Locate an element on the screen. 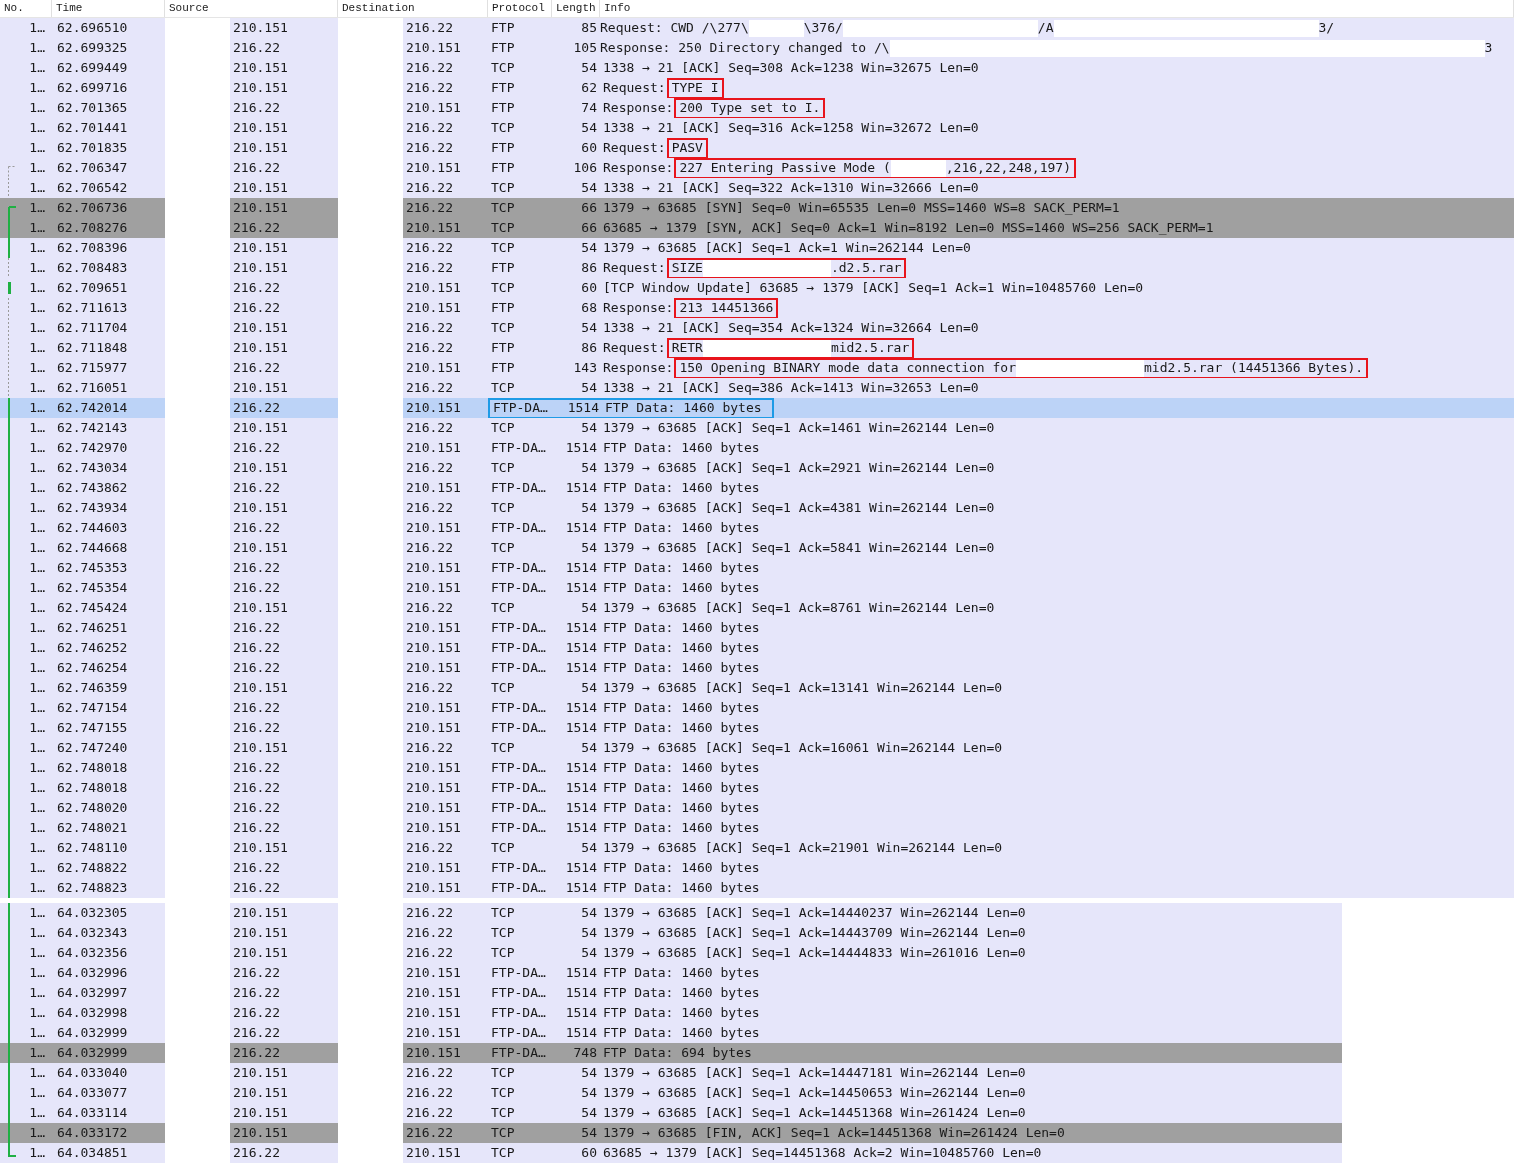 Image resolution: width=1514 pixels, height=1165 pixels. row-band: 216.22 FTP 86 Request: SIZE .d2.5.rar is located at coordinates (958, 268).